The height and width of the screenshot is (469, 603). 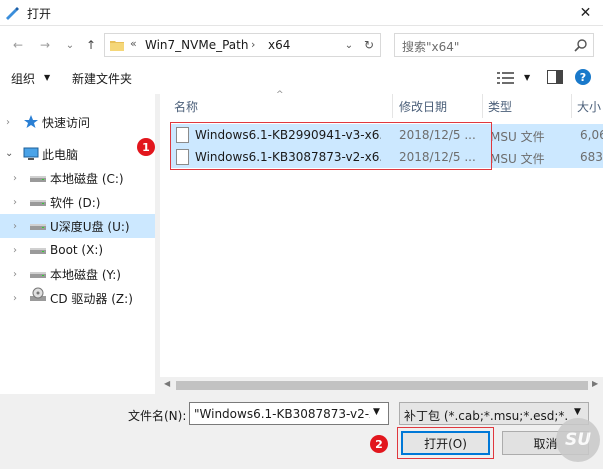 What do you see at coordinates (279, 45) in the screenshot?
I see `breadcrumb-current: x64` at bounding box center [279, 45].